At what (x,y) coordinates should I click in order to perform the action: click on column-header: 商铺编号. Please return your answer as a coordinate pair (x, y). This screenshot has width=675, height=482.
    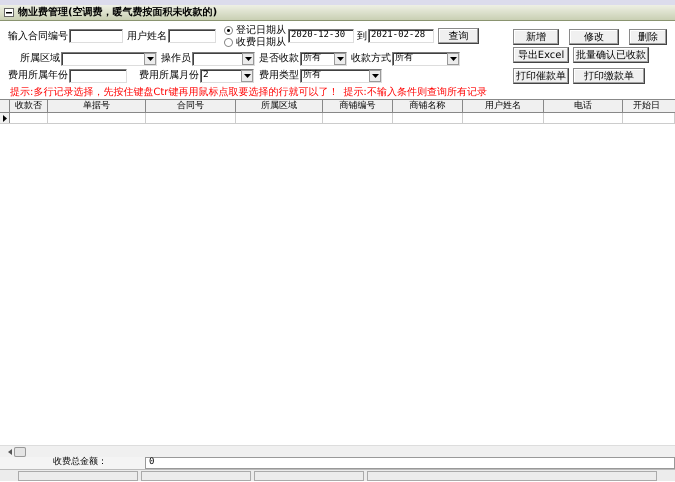
    Looking at the image, I should click on (358, 106).